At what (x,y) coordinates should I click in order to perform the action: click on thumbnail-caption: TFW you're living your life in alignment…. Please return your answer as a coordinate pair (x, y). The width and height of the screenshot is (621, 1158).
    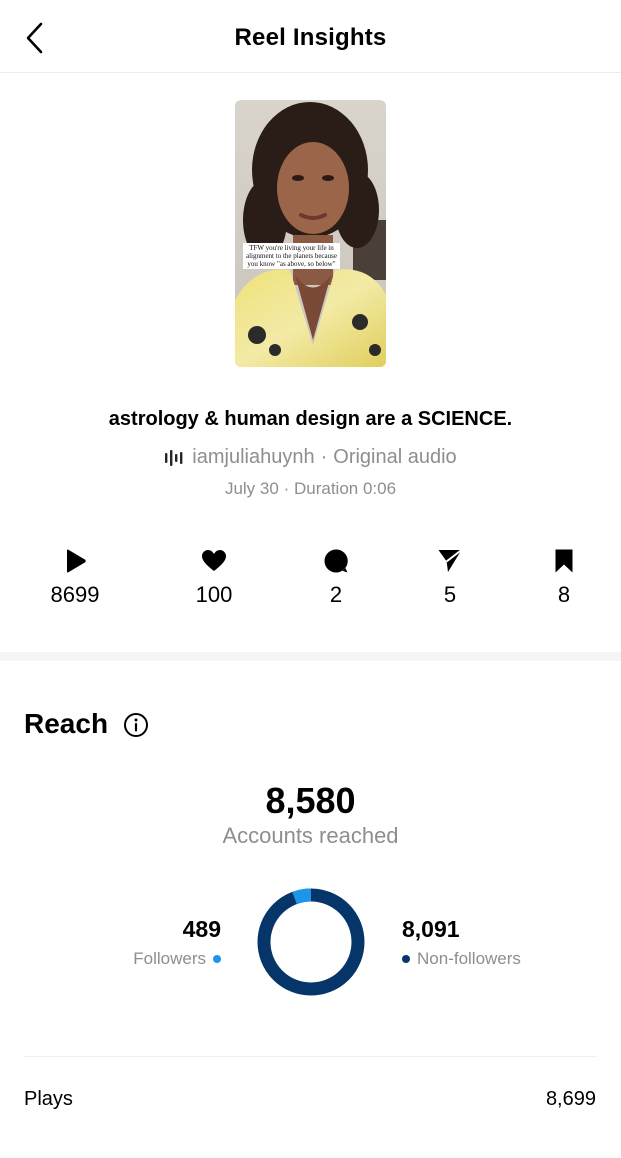
    Looking at the image, I should click on (291, 256).